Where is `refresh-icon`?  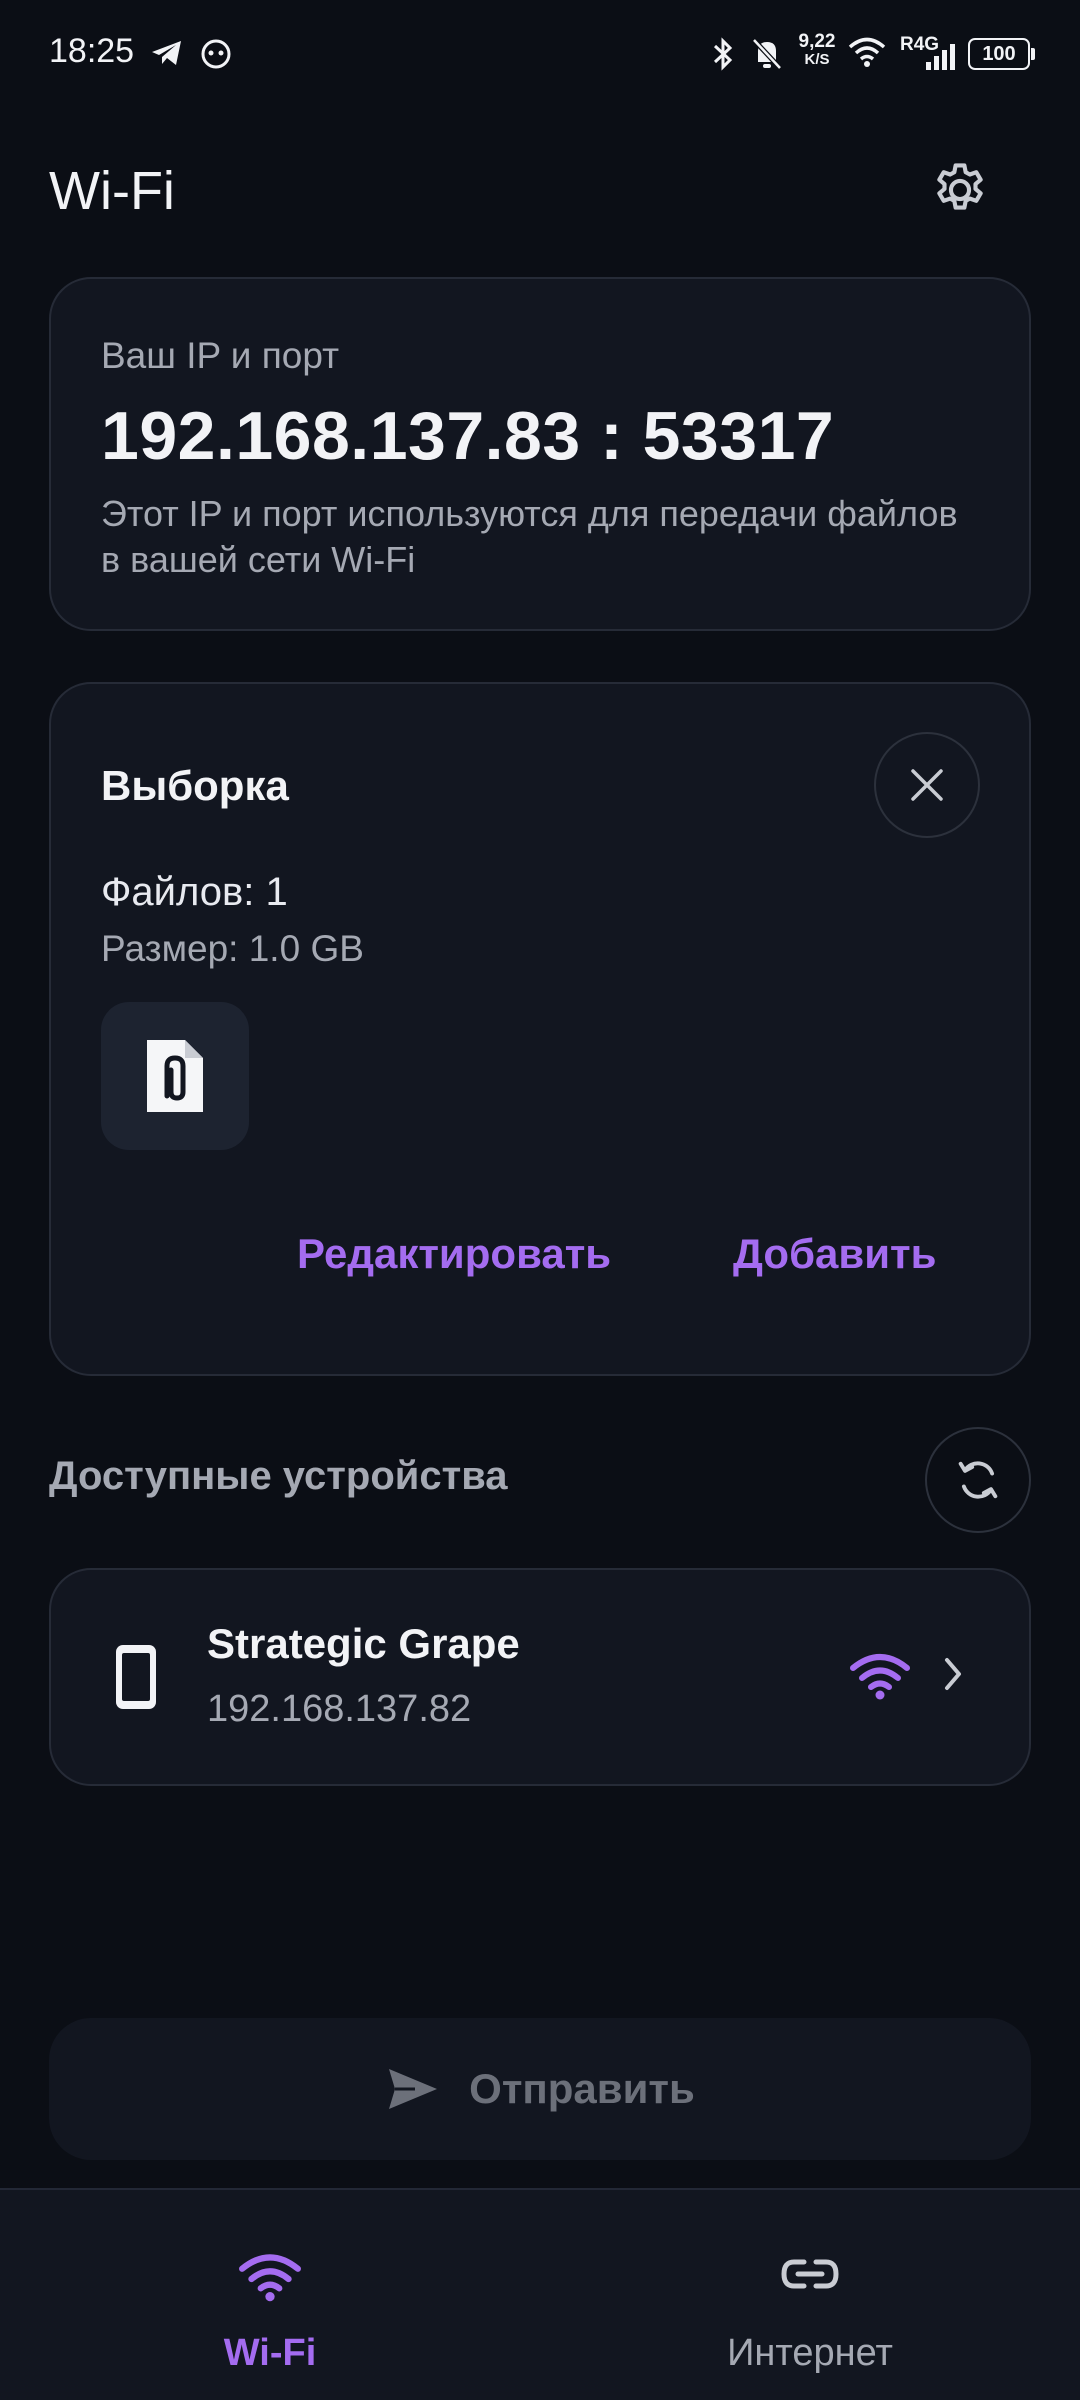
refresh-icon is located at coordinates (978, 1480).